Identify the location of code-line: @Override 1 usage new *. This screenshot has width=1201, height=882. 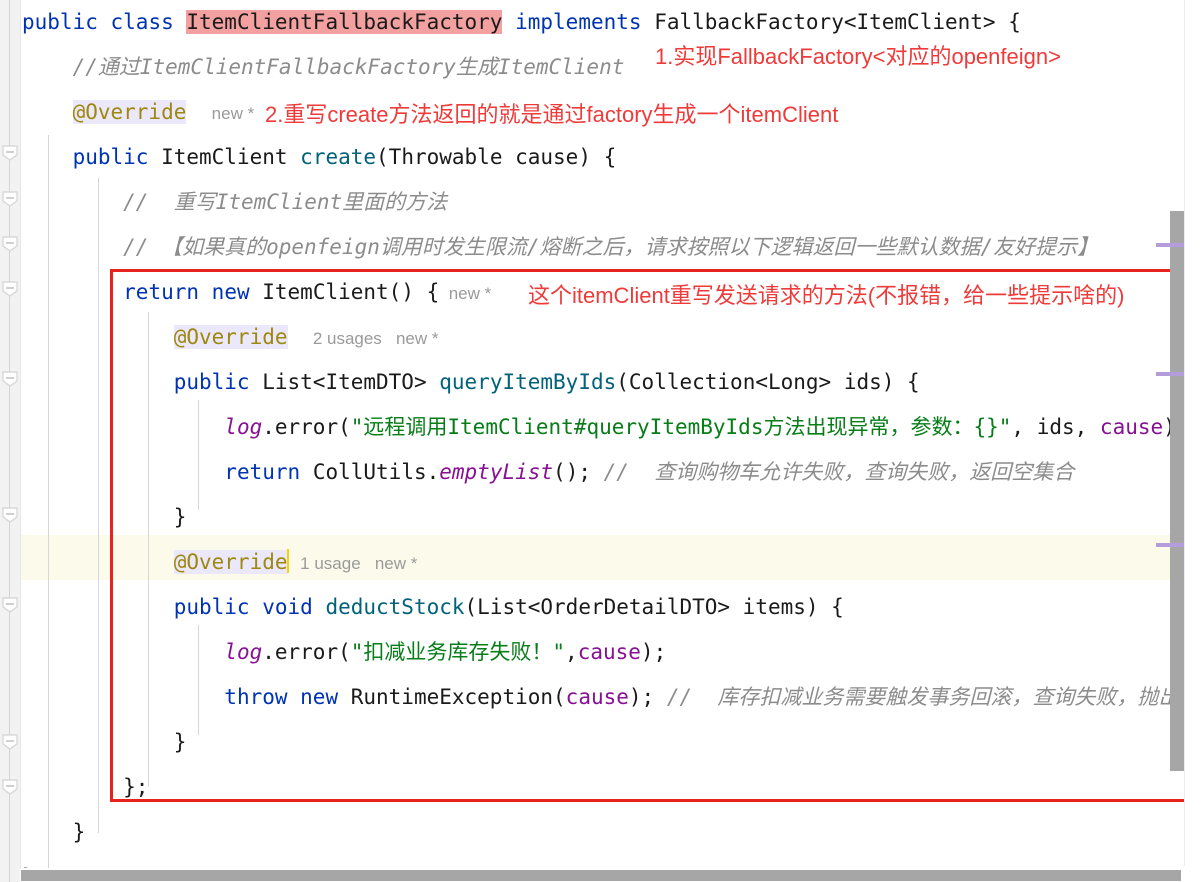
(219, 562).